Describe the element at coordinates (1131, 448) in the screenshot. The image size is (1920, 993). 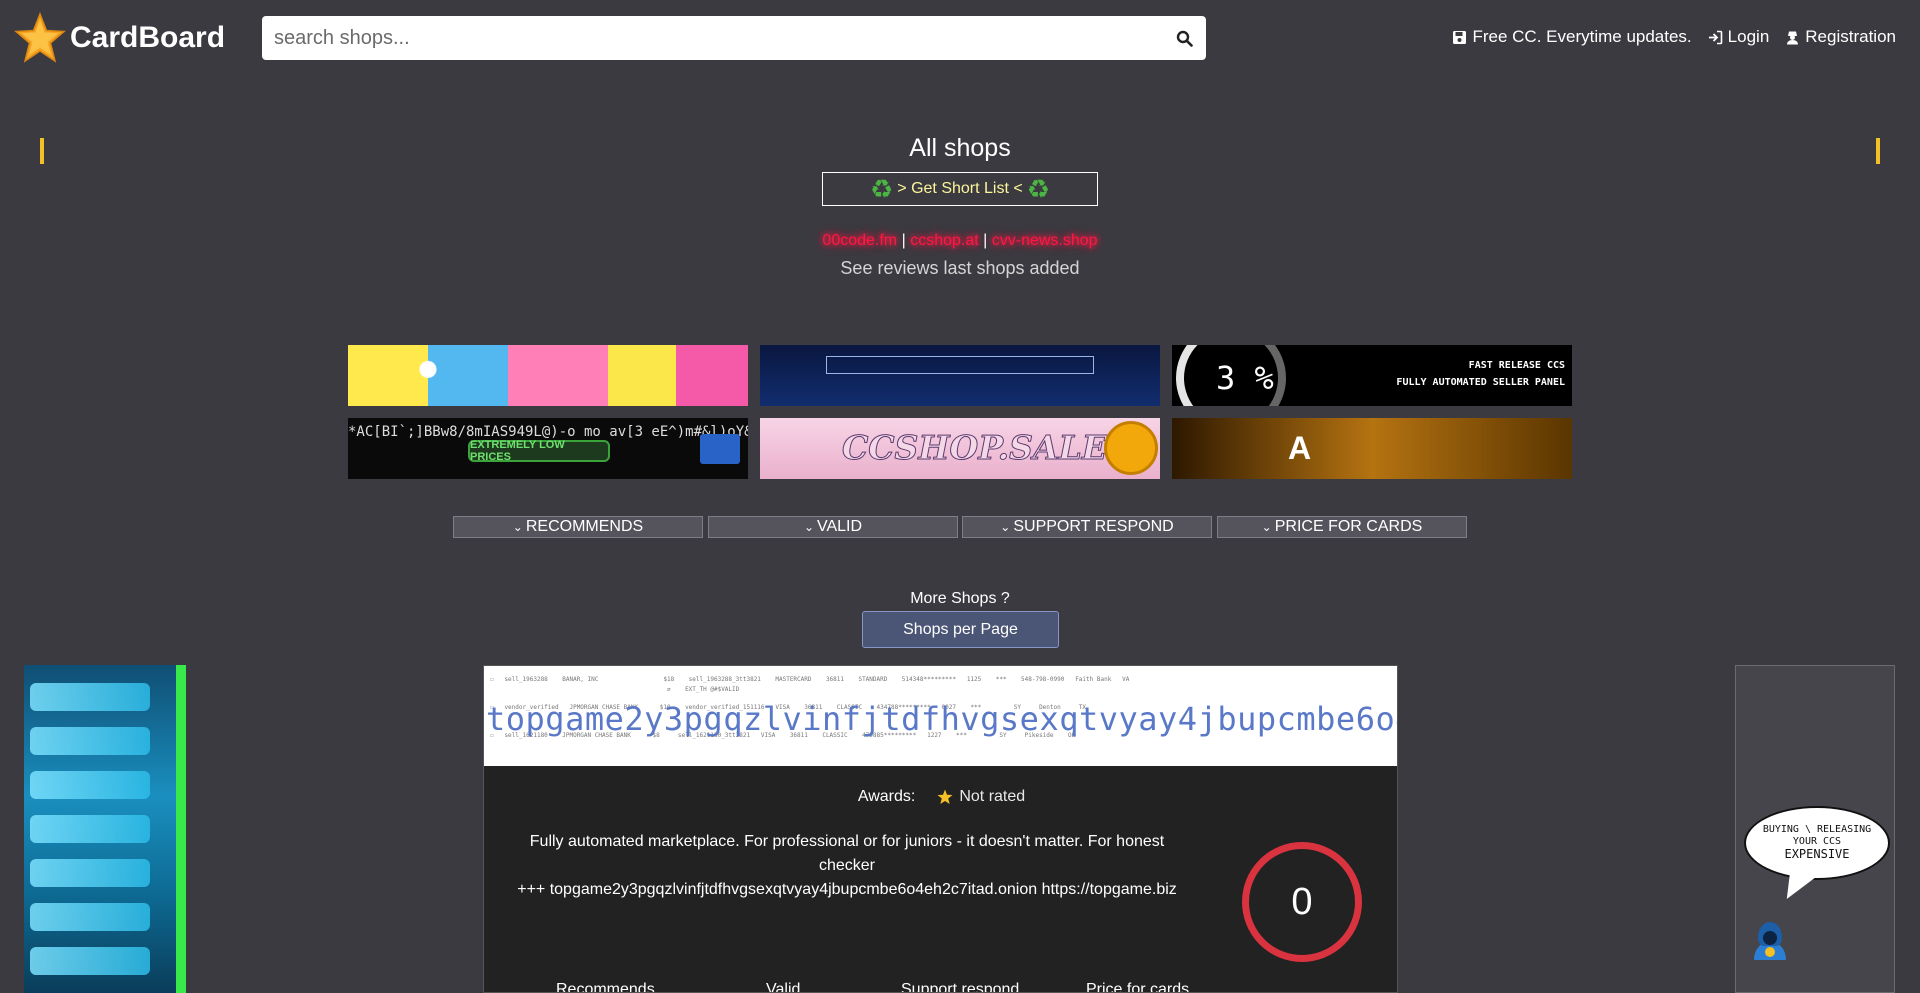
I see `coin-icon` at that location.